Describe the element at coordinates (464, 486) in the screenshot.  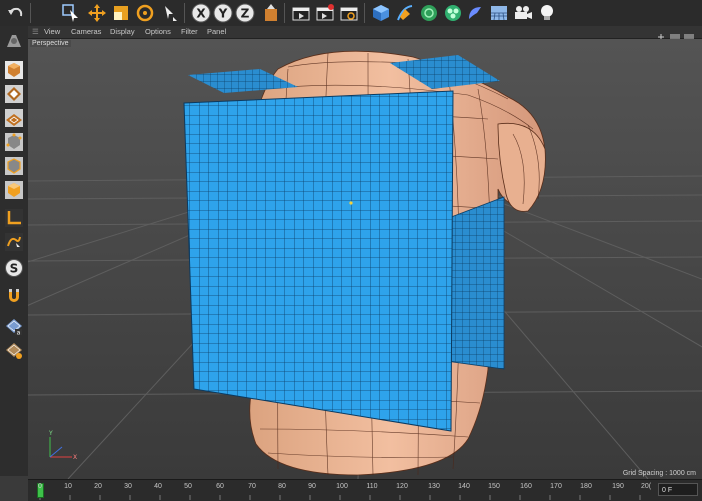
I see `tick-label: 140` at that location.